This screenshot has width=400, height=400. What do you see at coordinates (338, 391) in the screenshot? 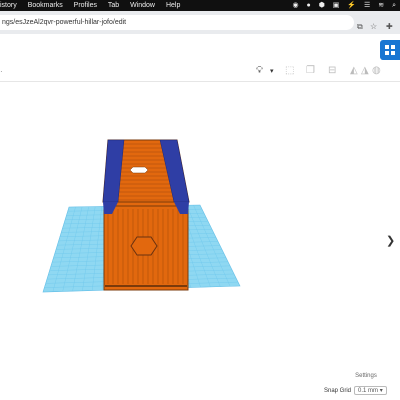
I see `snap-grid-label: Snap Grid` at bounding box center [338, 391].